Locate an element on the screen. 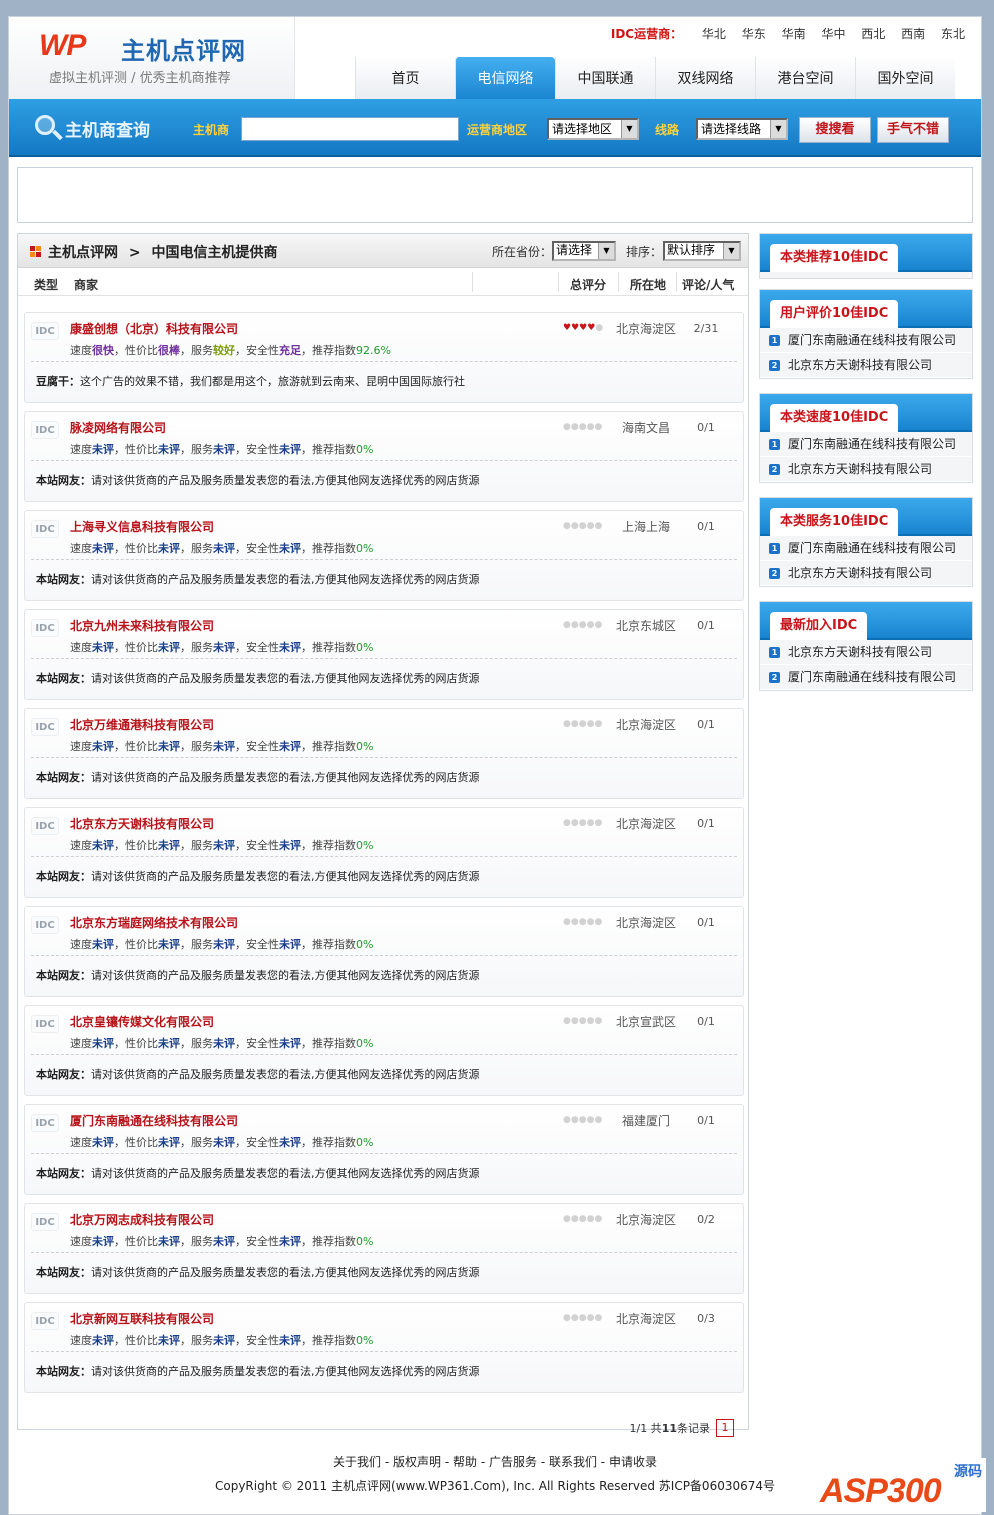  operator-link: 华南 is located at coordinates (794, 34).